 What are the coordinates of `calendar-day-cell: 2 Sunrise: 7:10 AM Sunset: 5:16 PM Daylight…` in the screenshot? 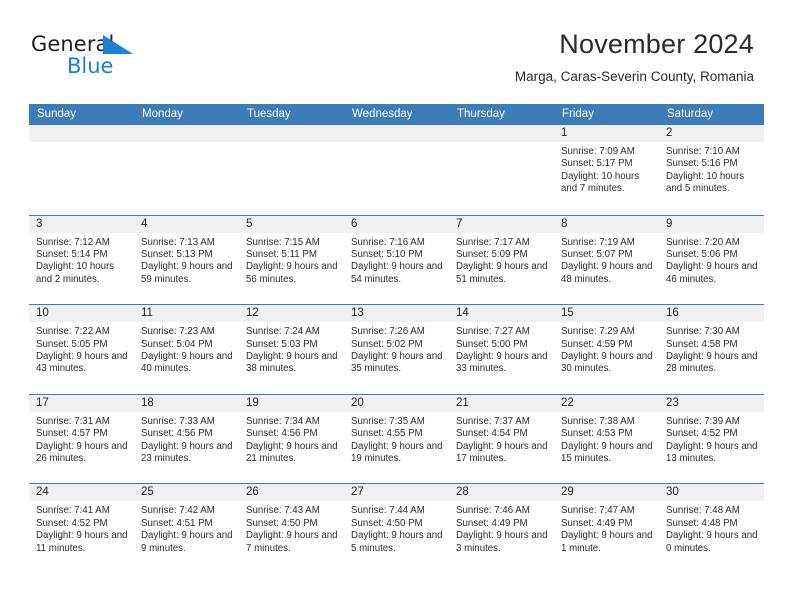 It's located at (711, 170).